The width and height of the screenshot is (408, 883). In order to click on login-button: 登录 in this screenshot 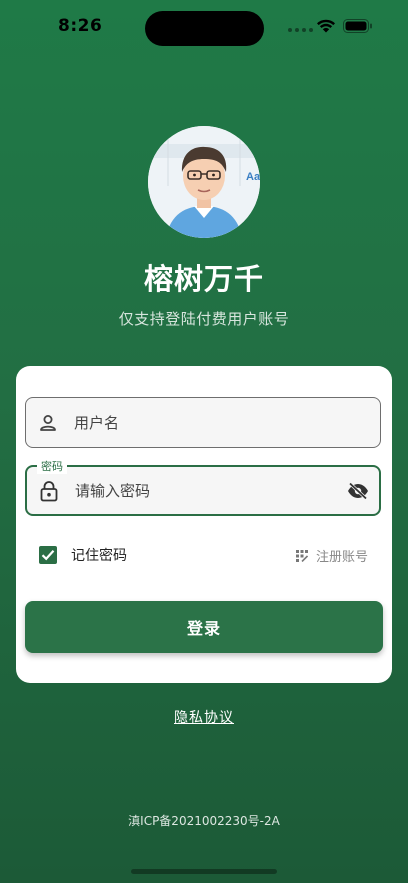, I will do `click(204, 627)`.